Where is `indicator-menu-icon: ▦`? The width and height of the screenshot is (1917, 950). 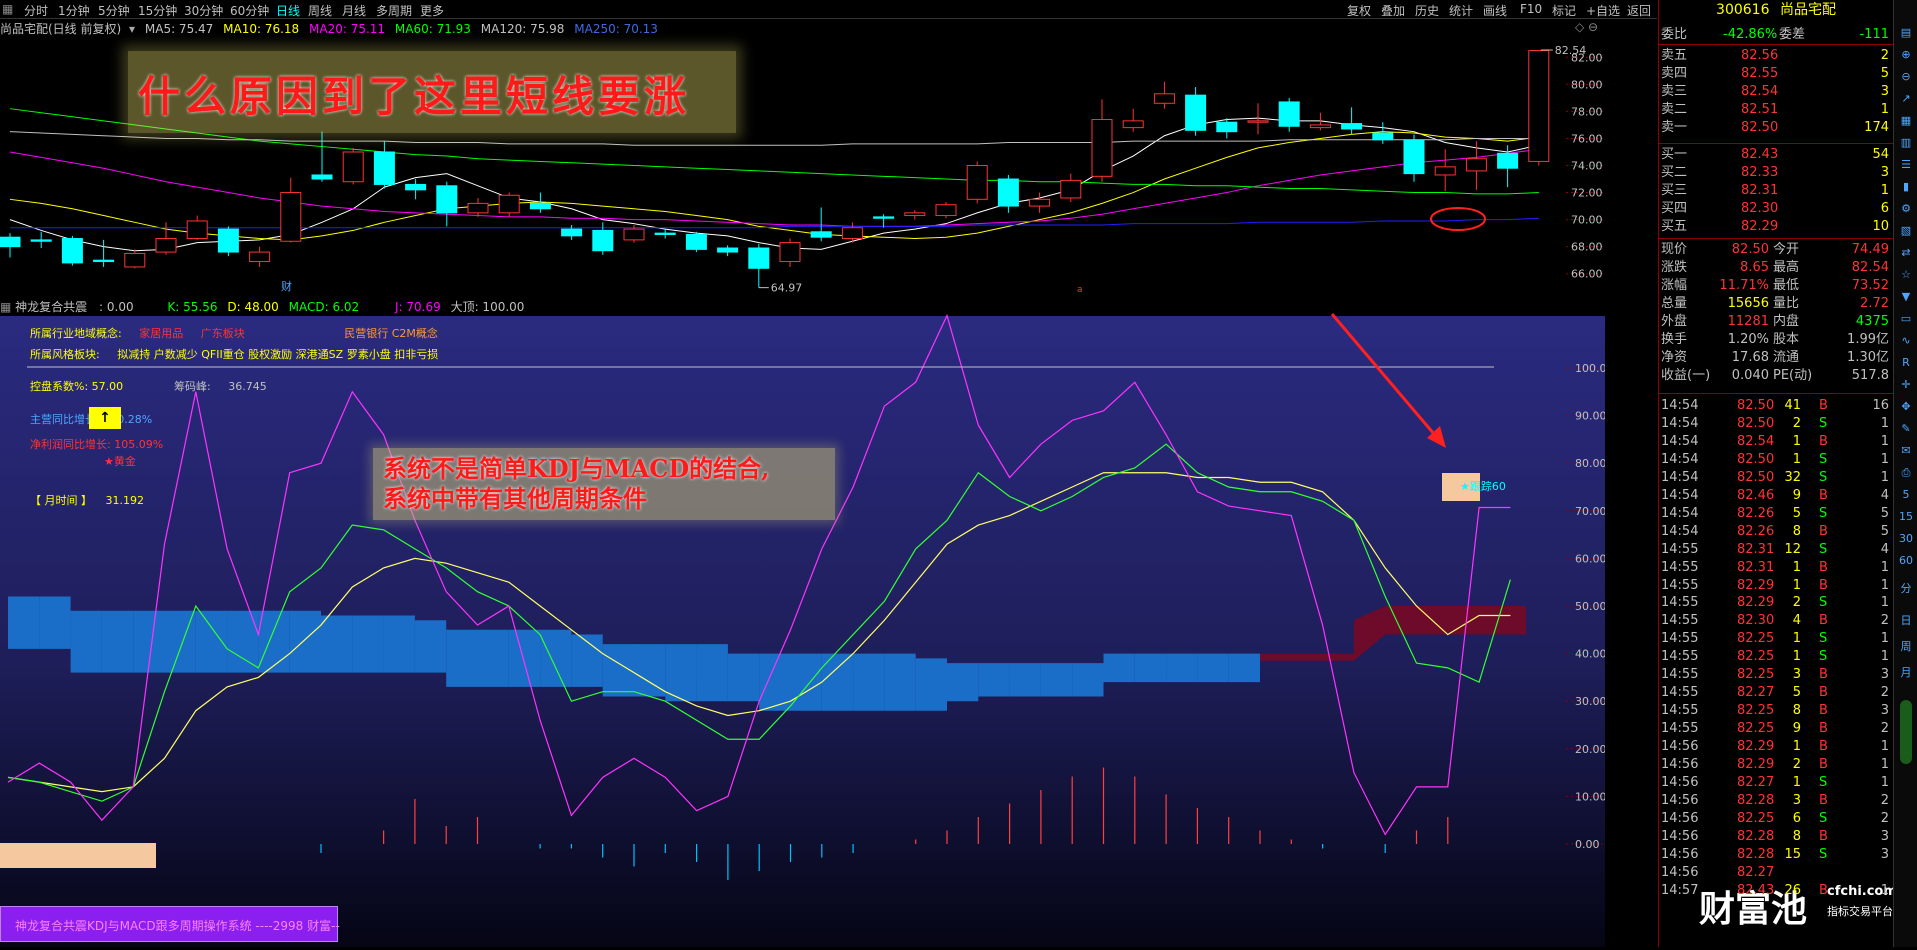
indicator-menu-icon: ▦ is located at coordinates (5, 307).